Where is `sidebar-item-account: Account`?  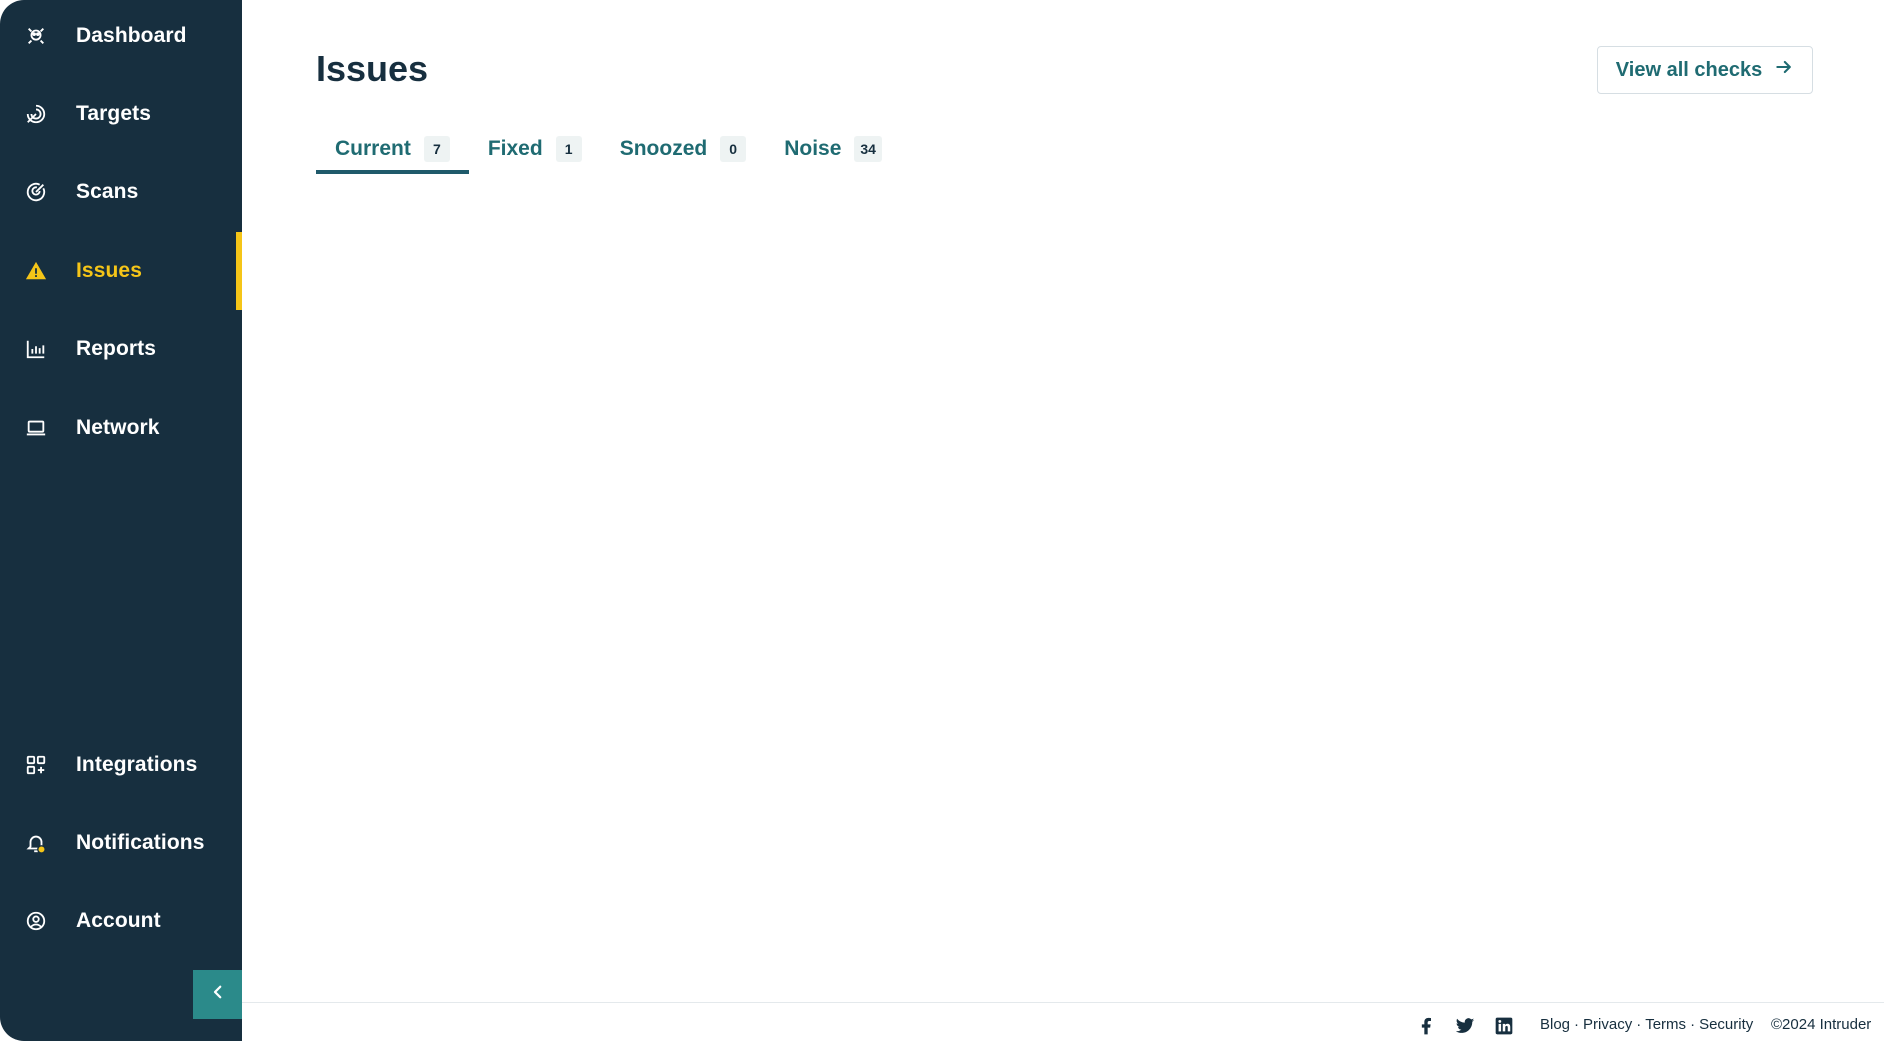
sidebar-item-account: Account is located at coordinates (121, 921).